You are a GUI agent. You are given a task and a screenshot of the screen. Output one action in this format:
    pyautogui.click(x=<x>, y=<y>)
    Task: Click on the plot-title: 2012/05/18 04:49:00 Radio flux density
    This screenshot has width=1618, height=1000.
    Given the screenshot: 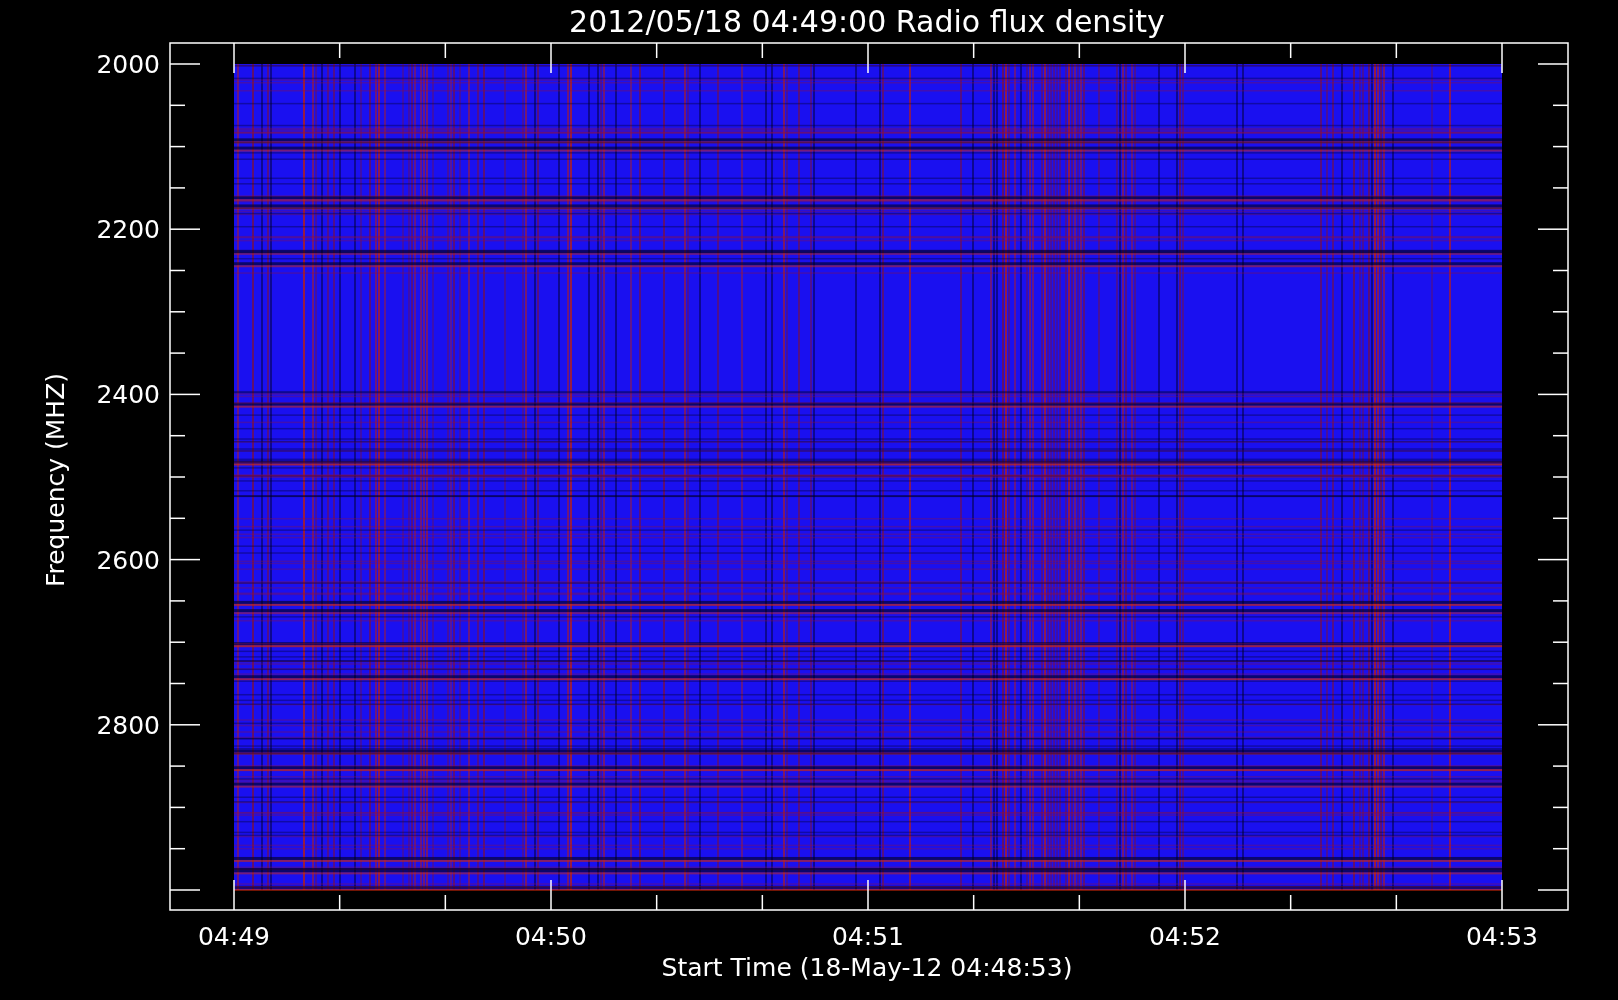 What is the action you would take?
    pyautogui.click(x=867, y=21)
    